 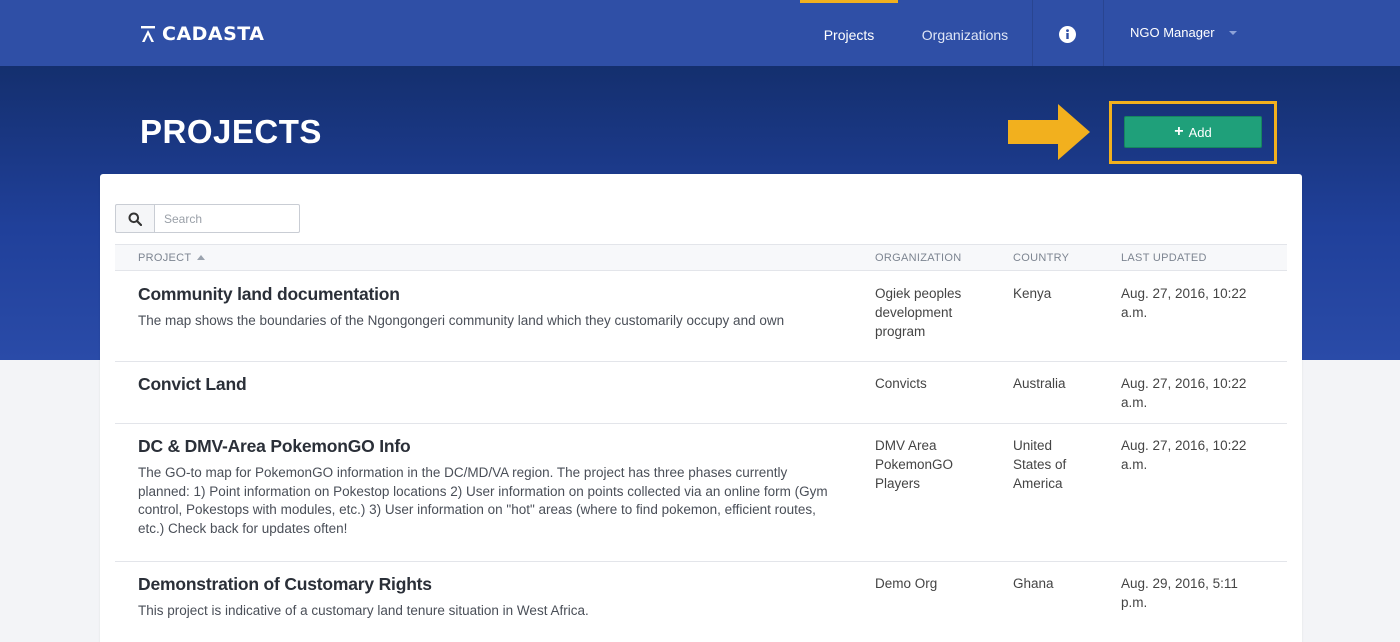 What do you see at coordinates (231, 131) in the screenshot?
I see `page-title: PROJECTS` at bounding box center [231, 131].